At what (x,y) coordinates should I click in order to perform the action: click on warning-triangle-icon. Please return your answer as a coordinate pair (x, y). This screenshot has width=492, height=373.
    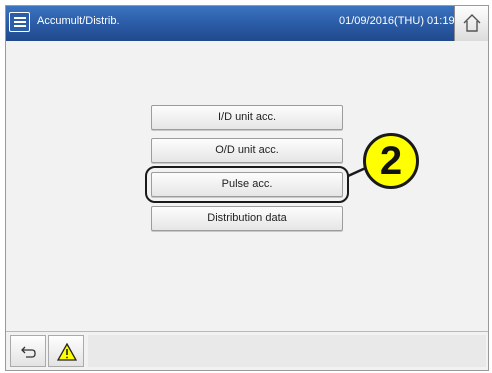
    Looking at the image, I should click on (67, 352).